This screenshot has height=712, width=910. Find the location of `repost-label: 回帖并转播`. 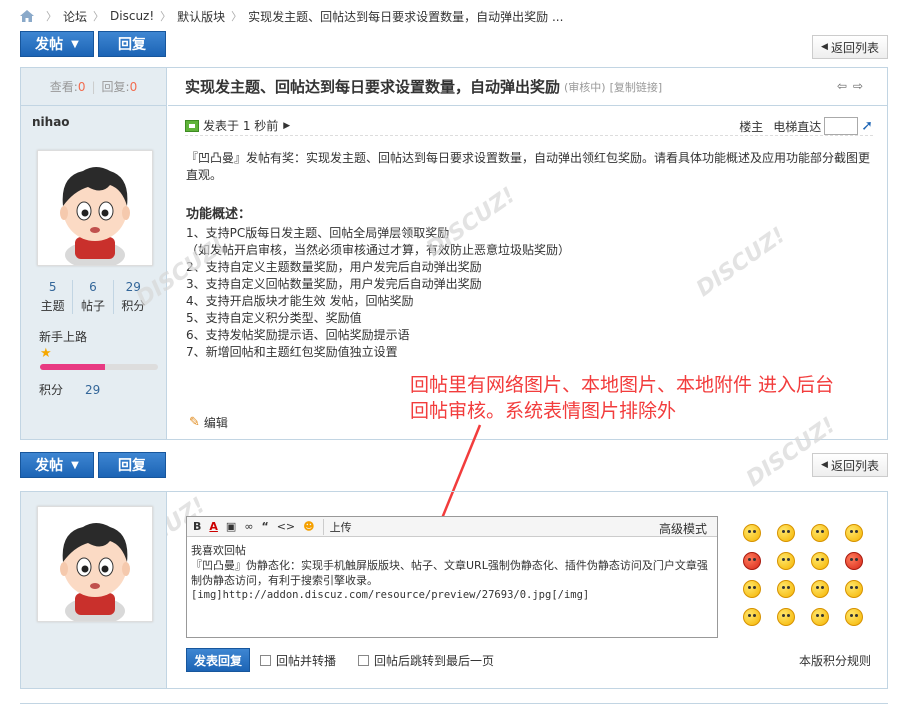

repost-label: 回帖并转播 is located at coordinates (306, 660).